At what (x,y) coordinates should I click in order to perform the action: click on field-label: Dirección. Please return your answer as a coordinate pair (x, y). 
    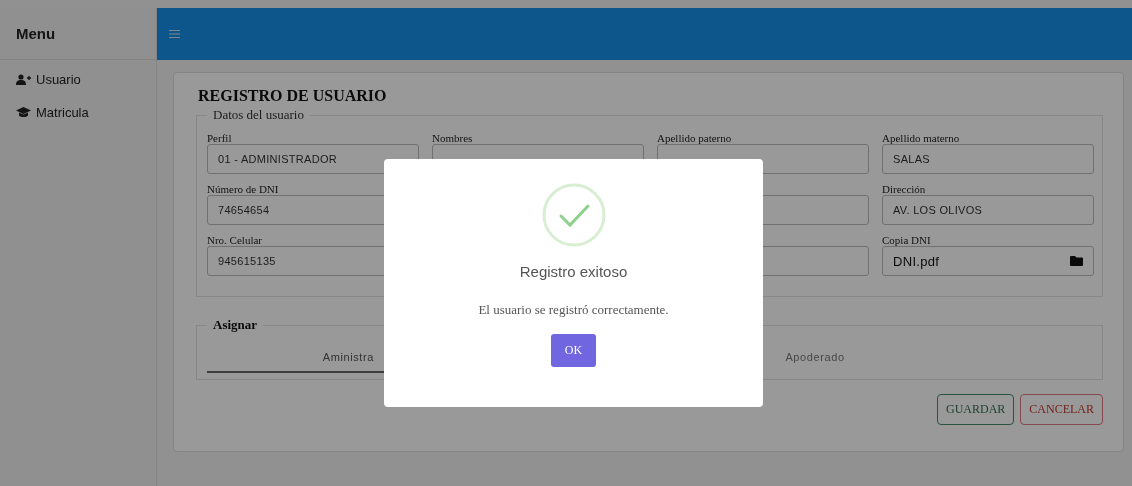
    Looking at the image, I should click on (904, 189).